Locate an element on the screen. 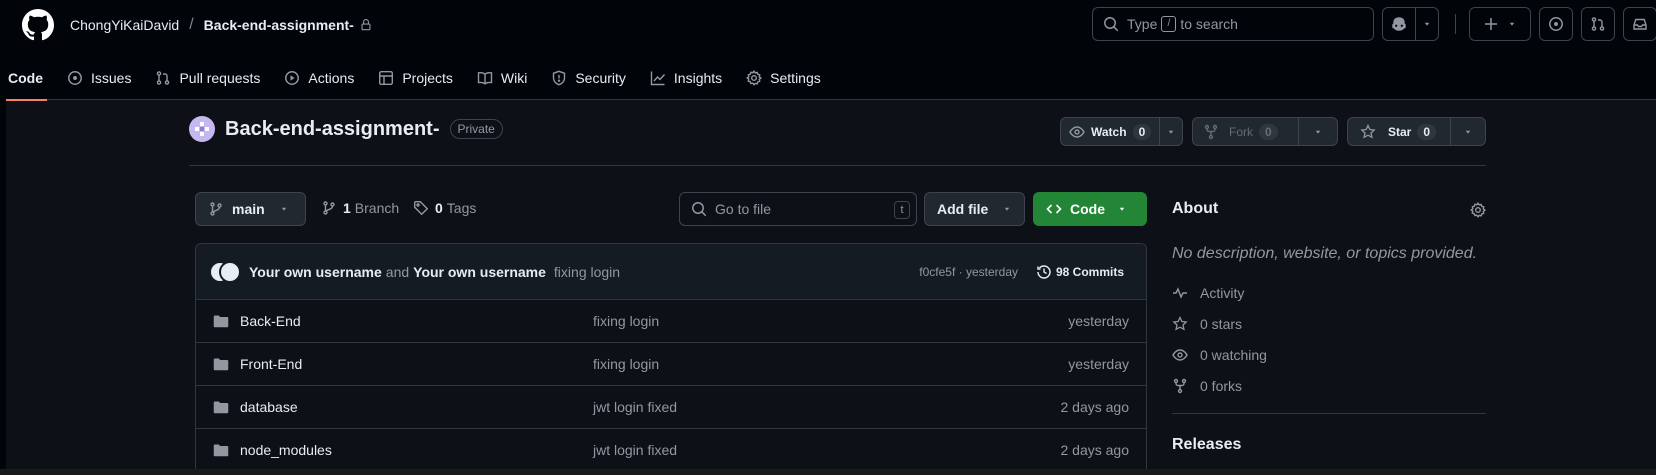  commit-coauthor: Your own username is located at coordinates (479, 272).